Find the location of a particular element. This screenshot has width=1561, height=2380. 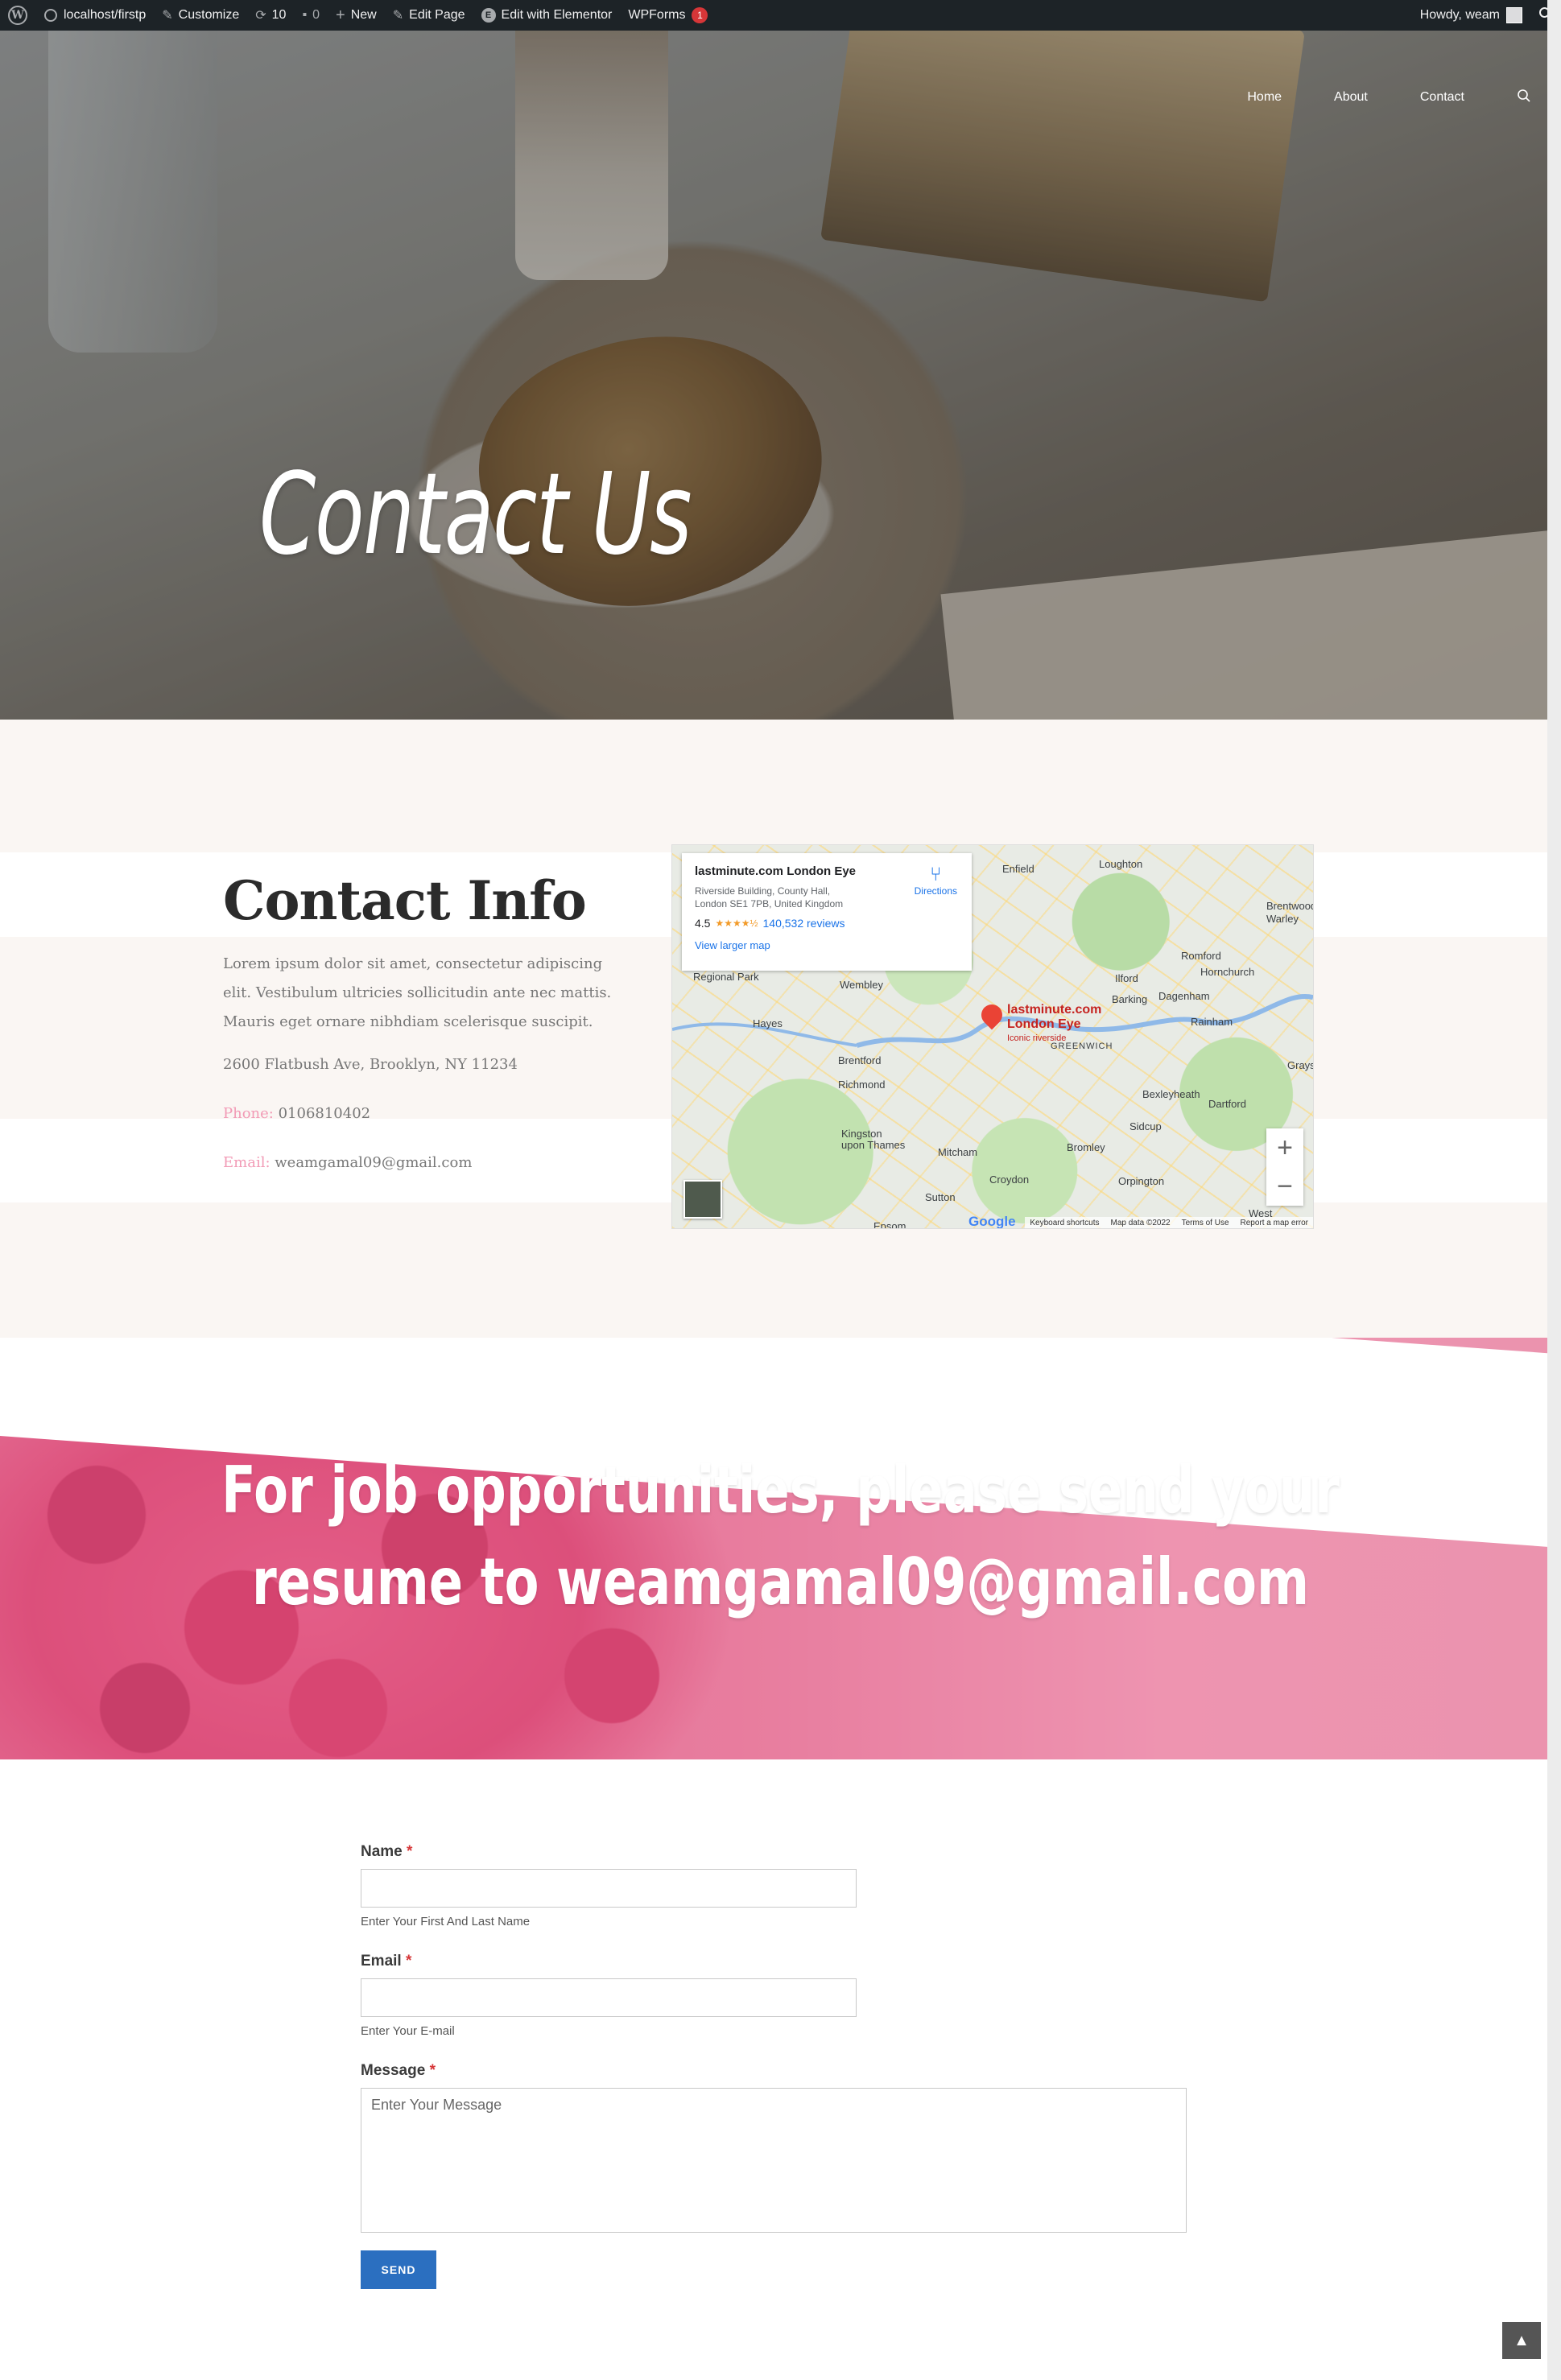

email-field-label: Email is located at coordinates (381, 1962).